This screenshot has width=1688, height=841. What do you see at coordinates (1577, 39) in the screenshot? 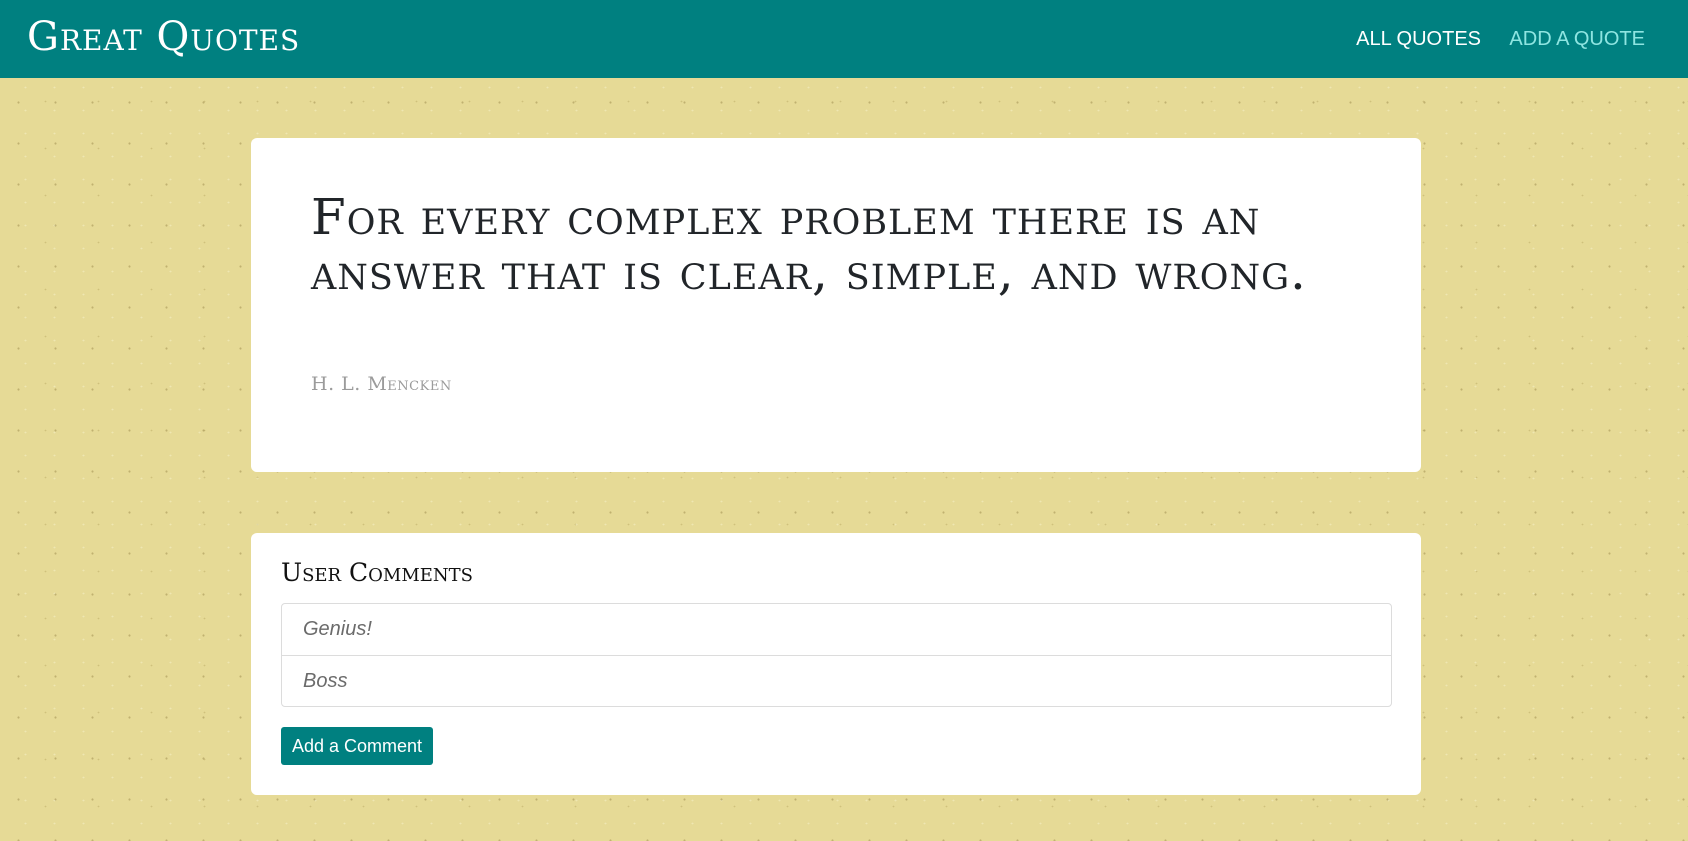
I see `nav-link-add-quote: ADD A QUOTE` at bounding box center [1577, 39].